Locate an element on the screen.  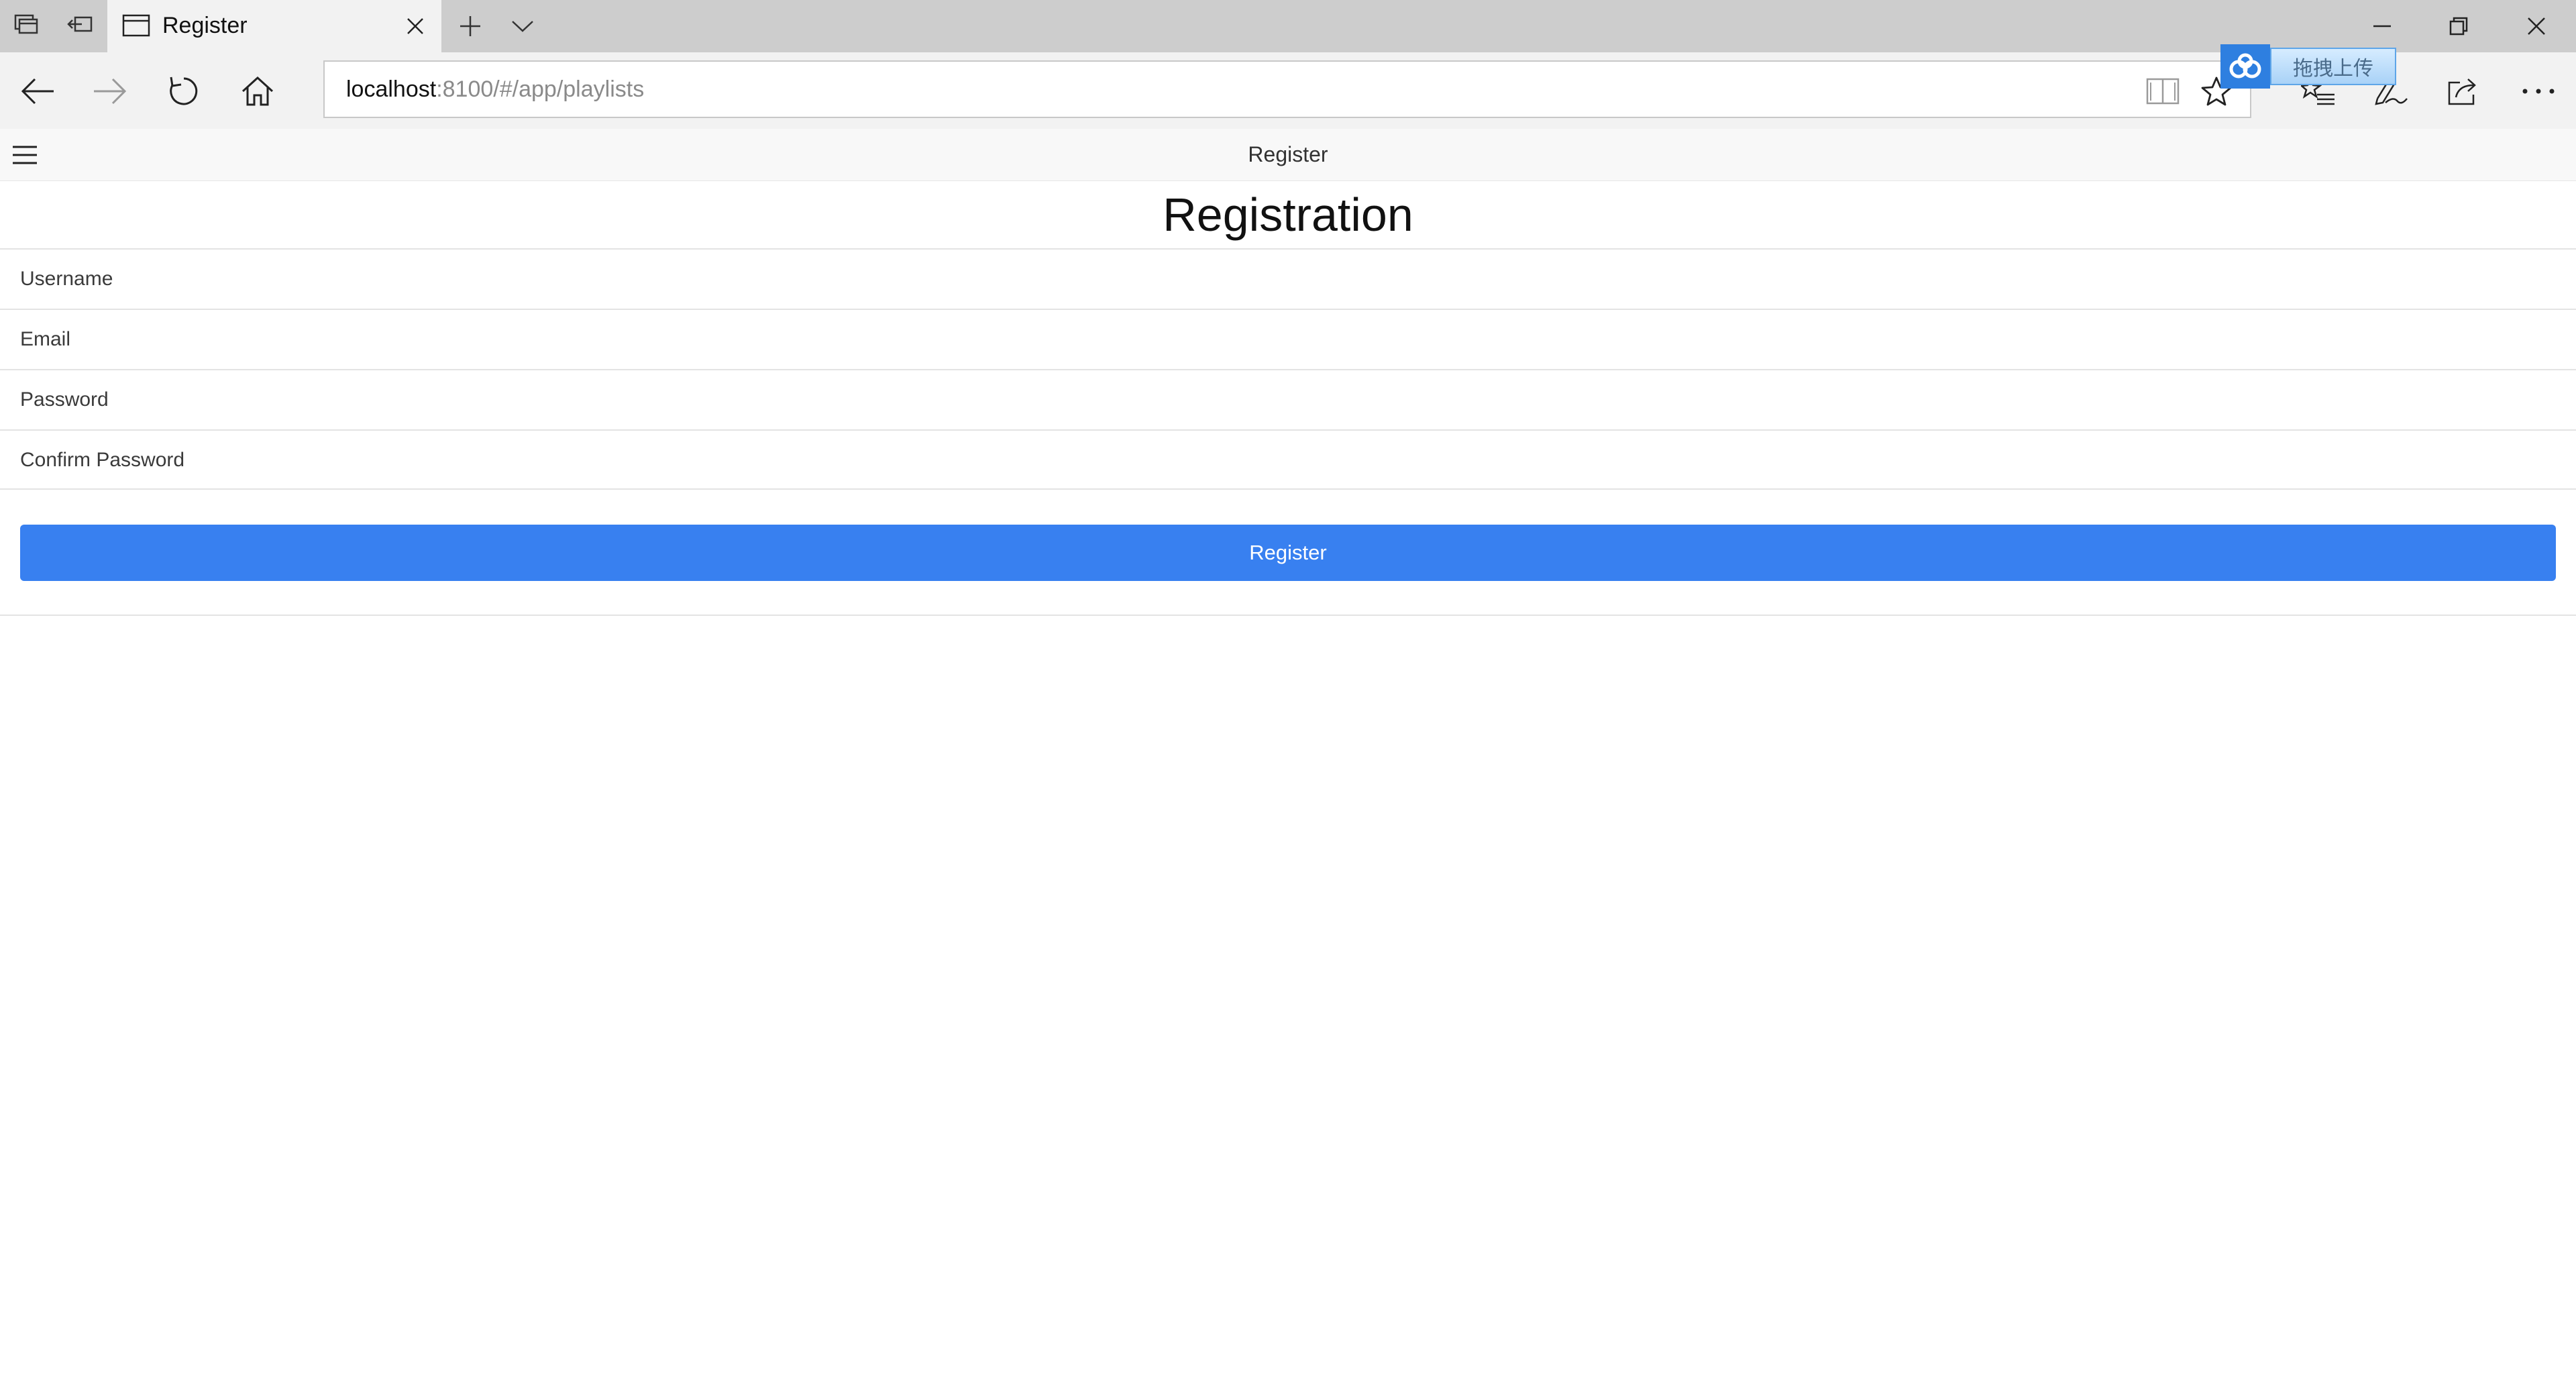
header-title: Register is located at coordinates (1288, 154).